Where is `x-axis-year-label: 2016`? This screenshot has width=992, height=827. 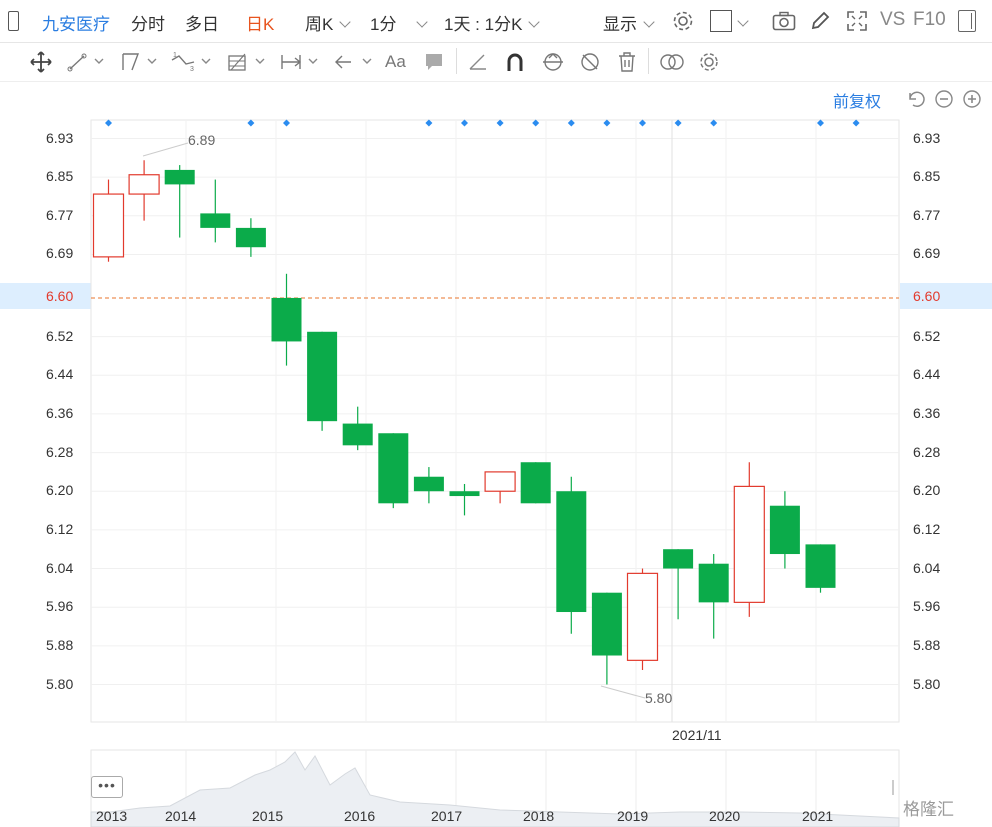 x-axis-year-label: 2016 is located at coordinates (360, 816).